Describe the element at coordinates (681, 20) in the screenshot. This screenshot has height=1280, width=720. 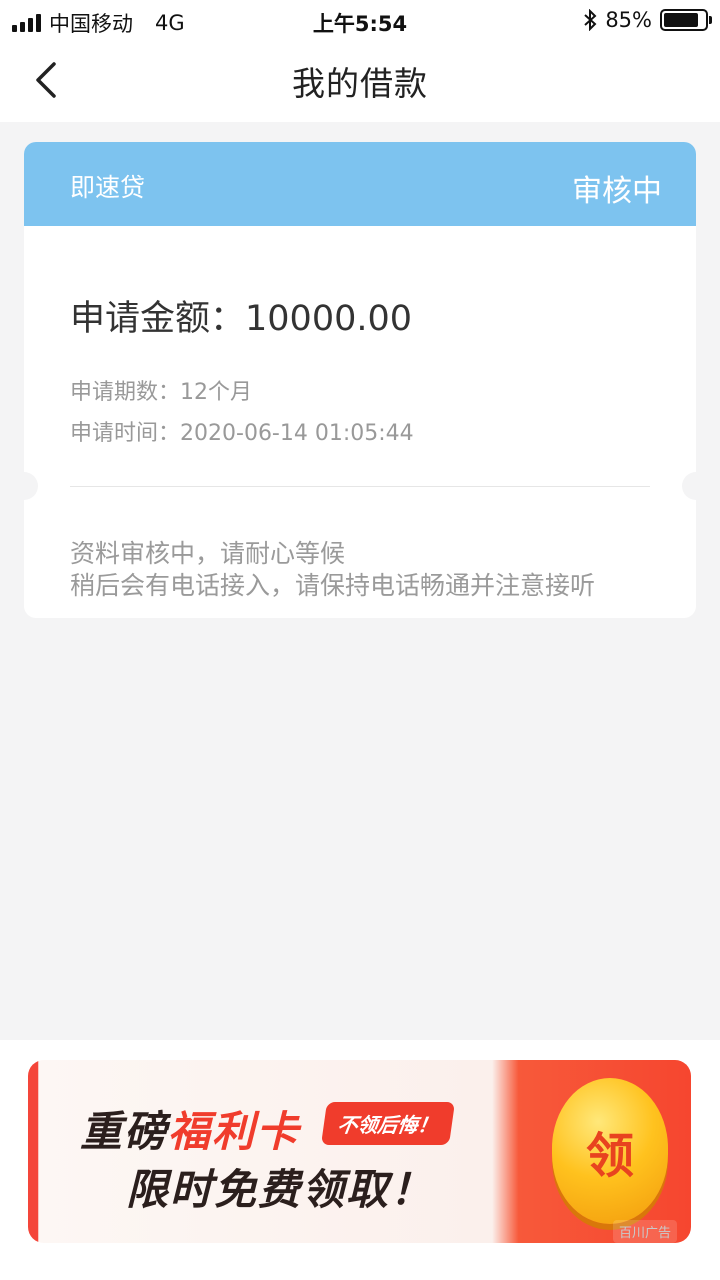
I see `battery-fill` at that location.